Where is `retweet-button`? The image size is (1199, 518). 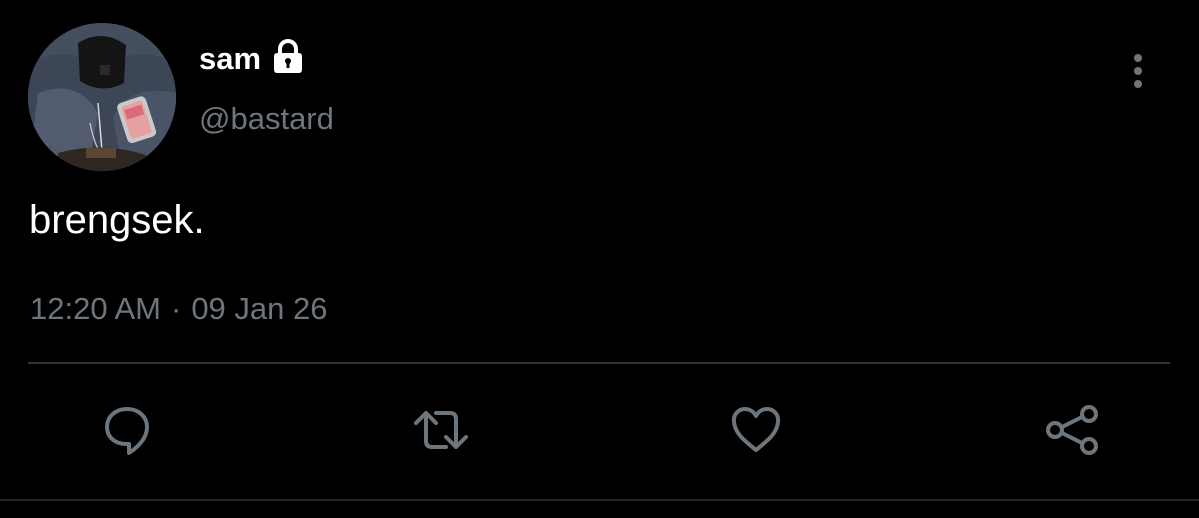
retweet-button is located at coordinates (441, 430).